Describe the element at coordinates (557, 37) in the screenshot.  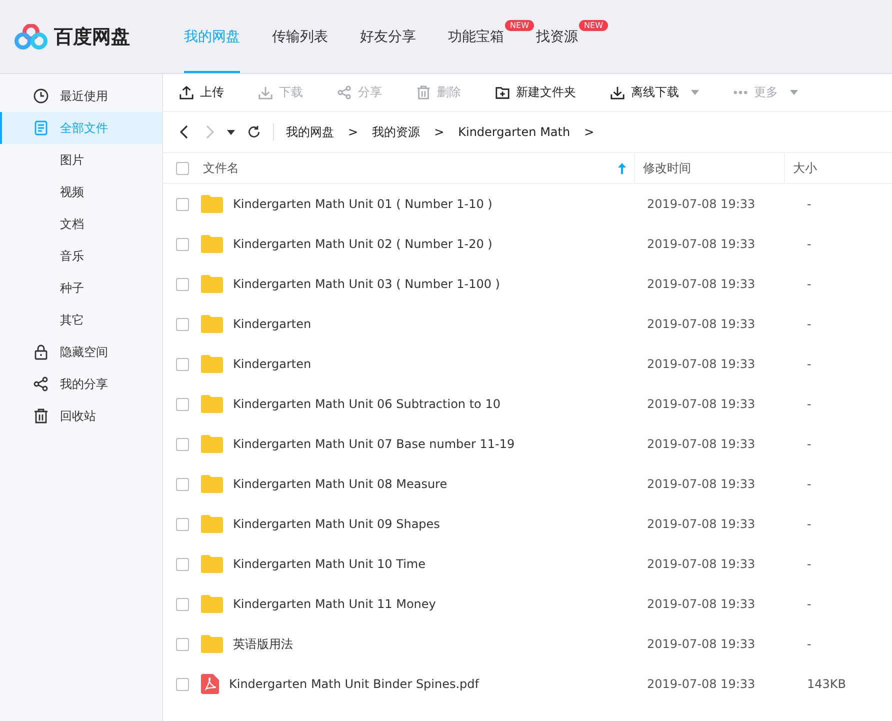
I see `nav-tab: 找资源` at that location.